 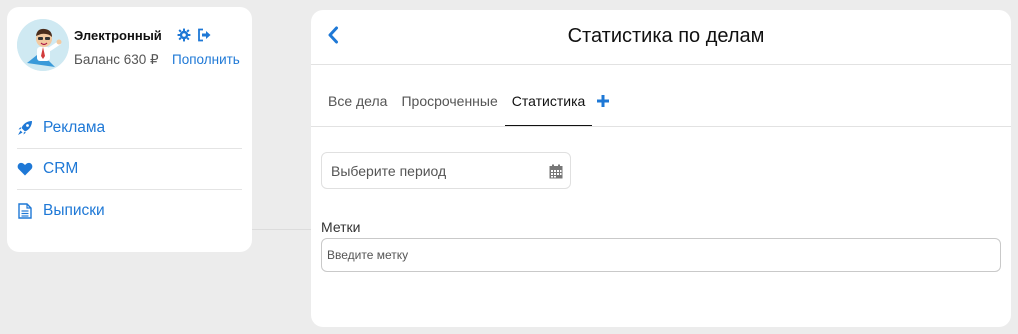 I want to click on tab-bar: Все дела Просроченные Статистика, so click(x=465, y=108).